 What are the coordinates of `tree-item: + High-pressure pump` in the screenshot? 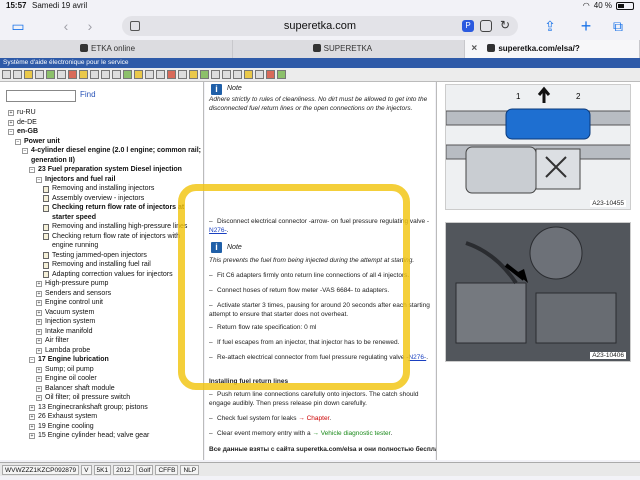 It's located at (102, 284).